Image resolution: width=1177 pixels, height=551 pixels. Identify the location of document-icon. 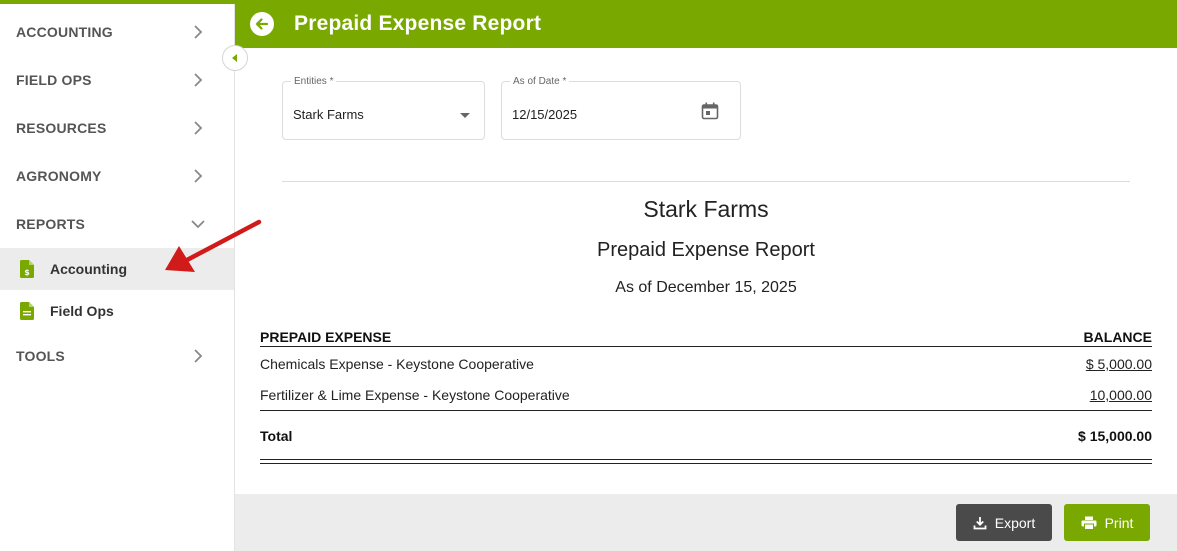
(27, 311).